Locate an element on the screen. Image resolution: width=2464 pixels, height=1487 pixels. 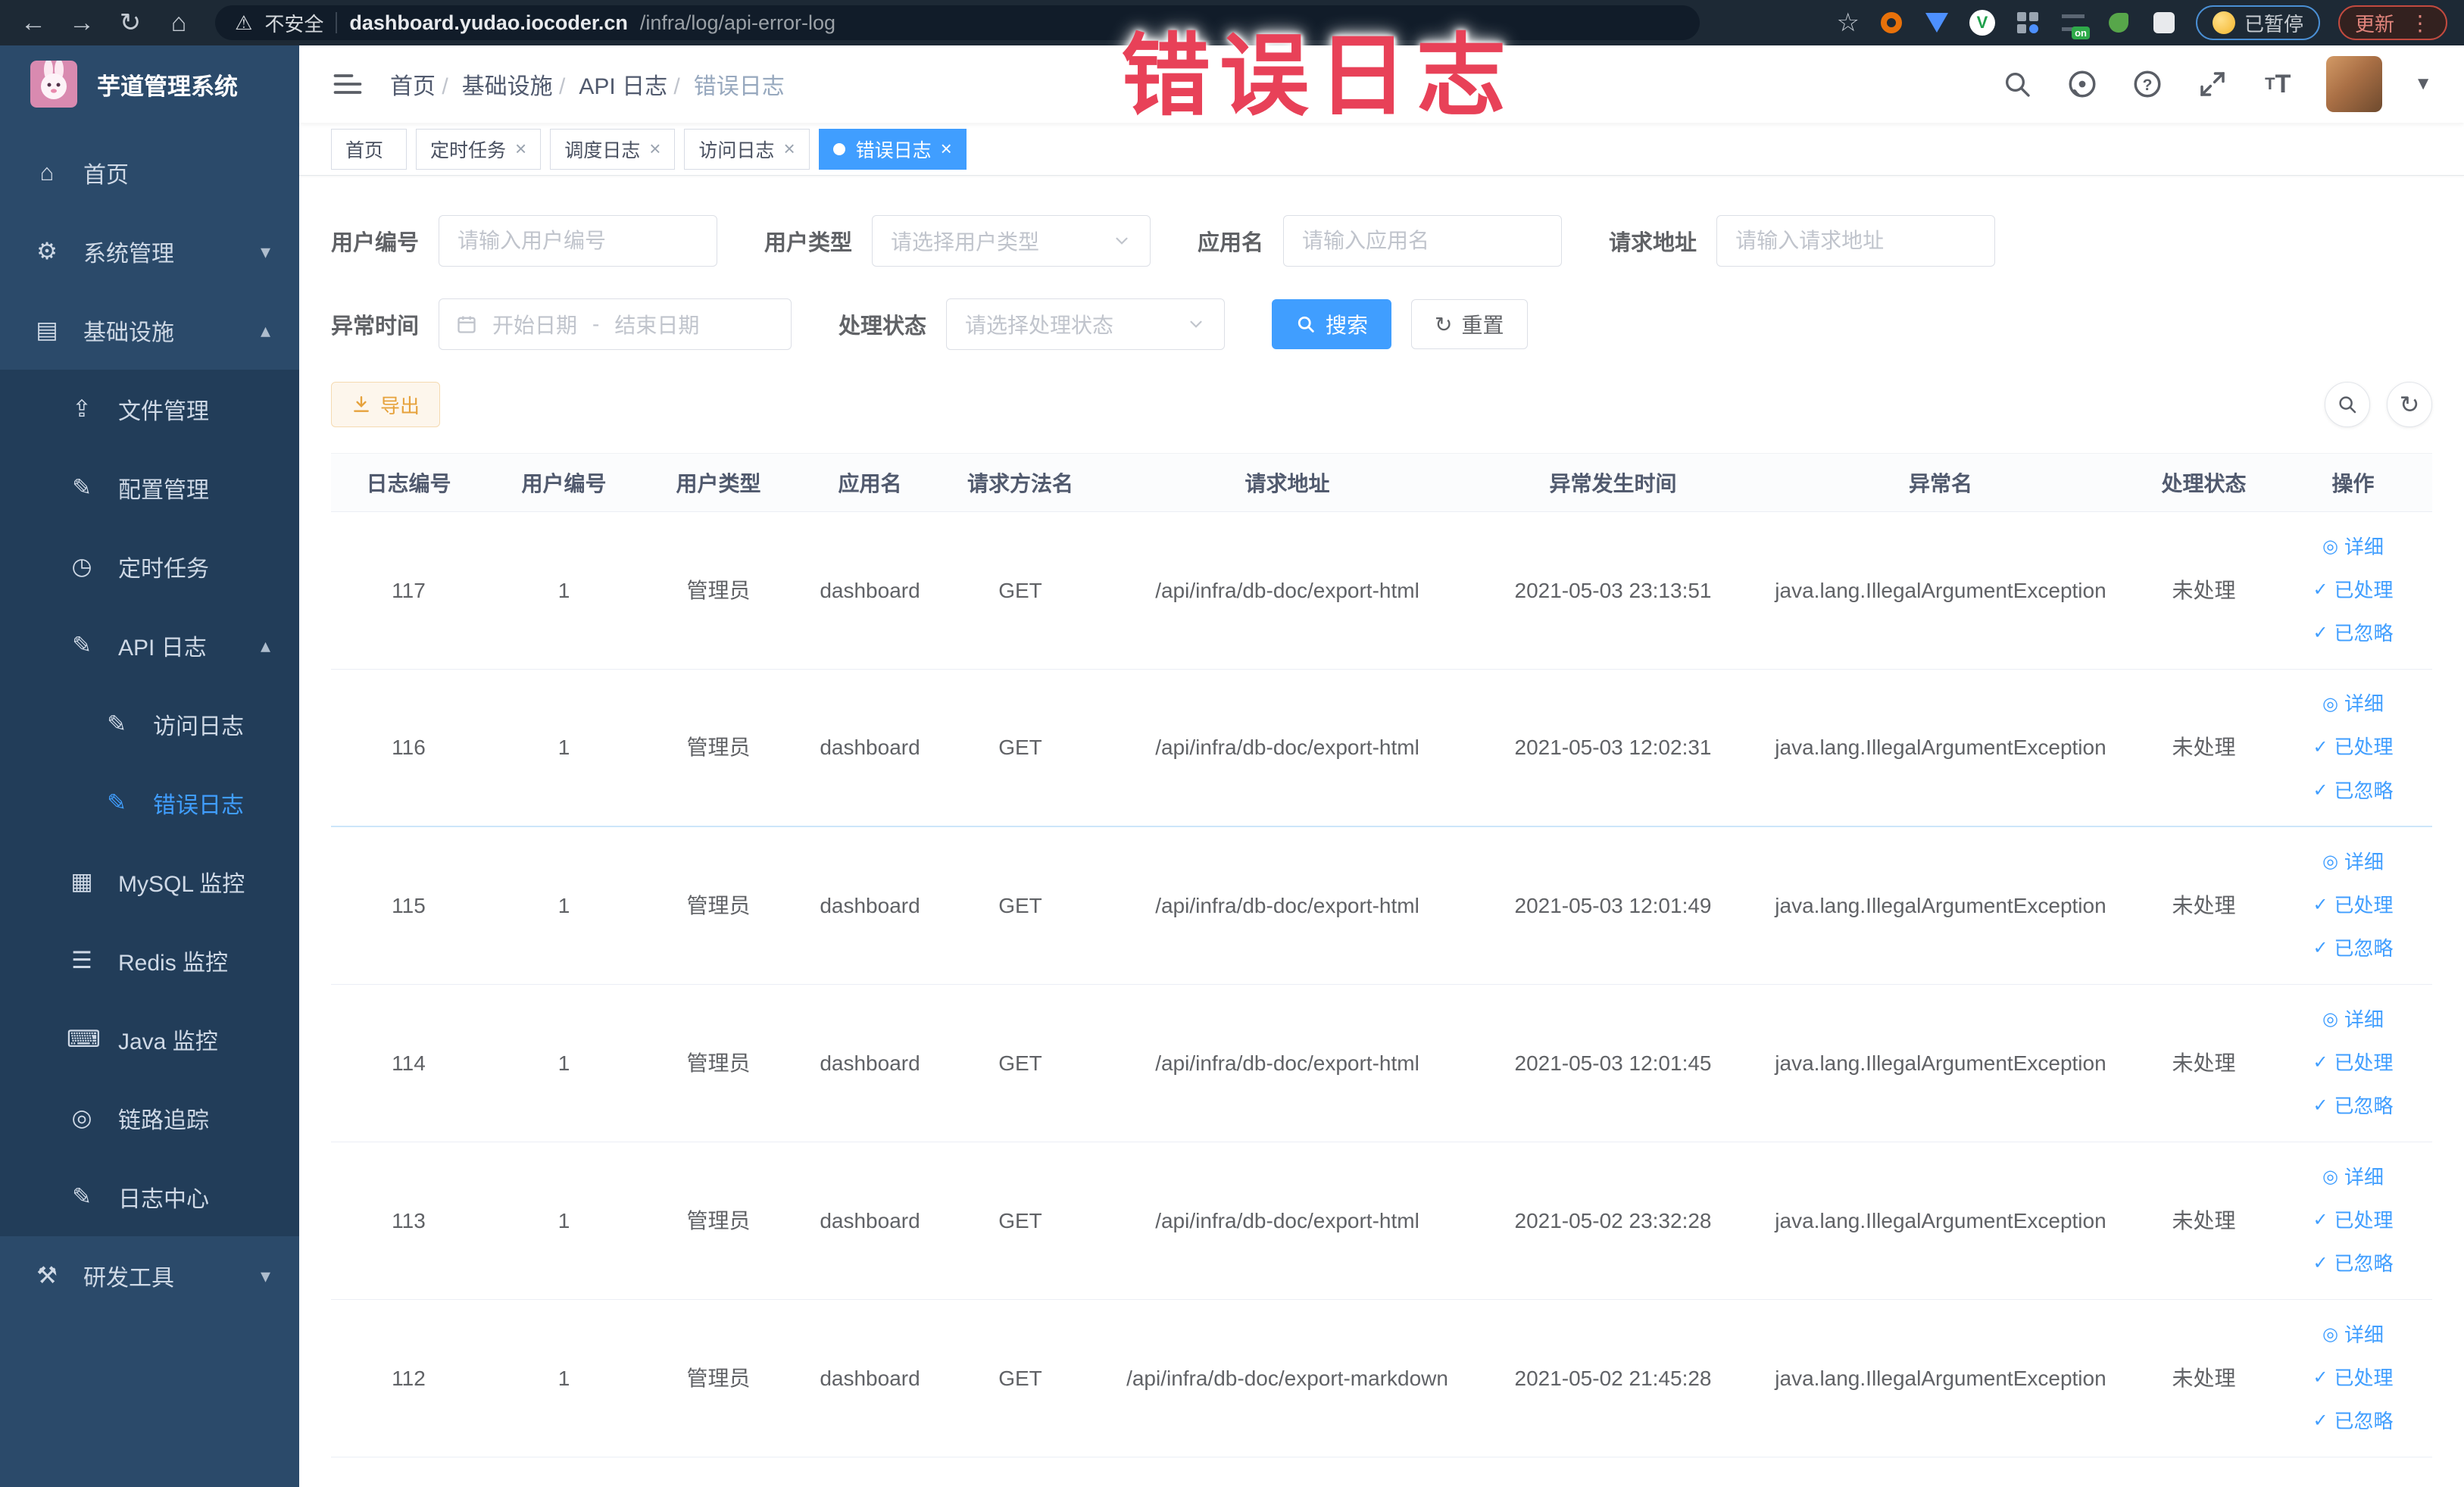
font-size-icon: TT is located at coordinates (2277, 84).